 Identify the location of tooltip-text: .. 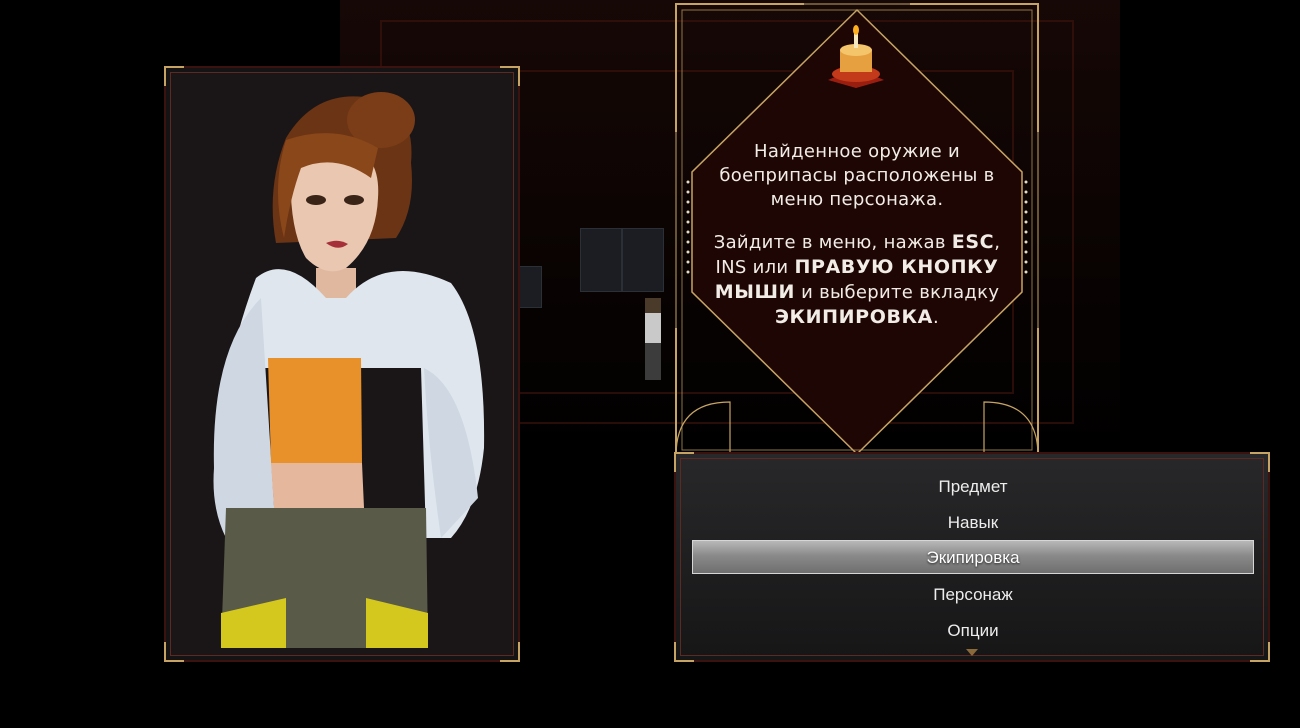
(935, 317).